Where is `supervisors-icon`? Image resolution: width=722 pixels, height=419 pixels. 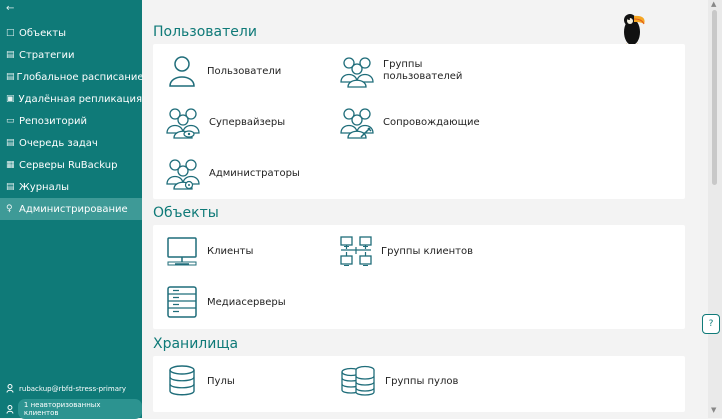 supervisors-icon is located at coordinates (183, 123).